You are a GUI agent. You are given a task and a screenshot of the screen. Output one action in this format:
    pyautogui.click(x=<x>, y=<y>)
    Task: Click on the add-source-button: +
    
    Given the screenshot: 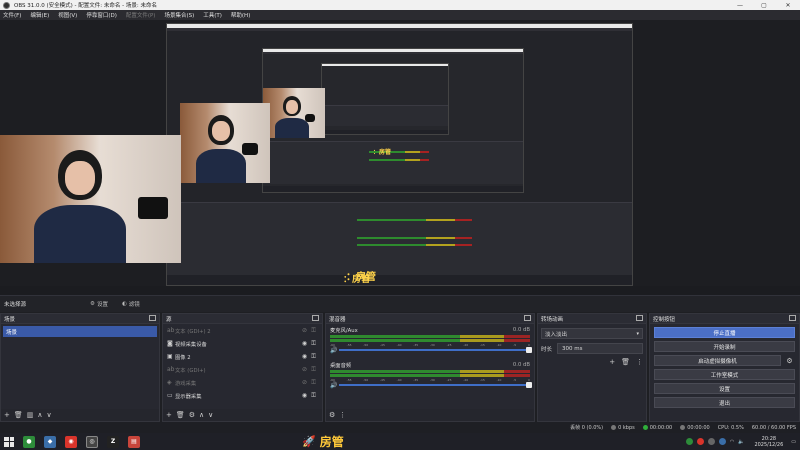 What is the action you would take?
    pyautogui.click(x=169, y=415)
    